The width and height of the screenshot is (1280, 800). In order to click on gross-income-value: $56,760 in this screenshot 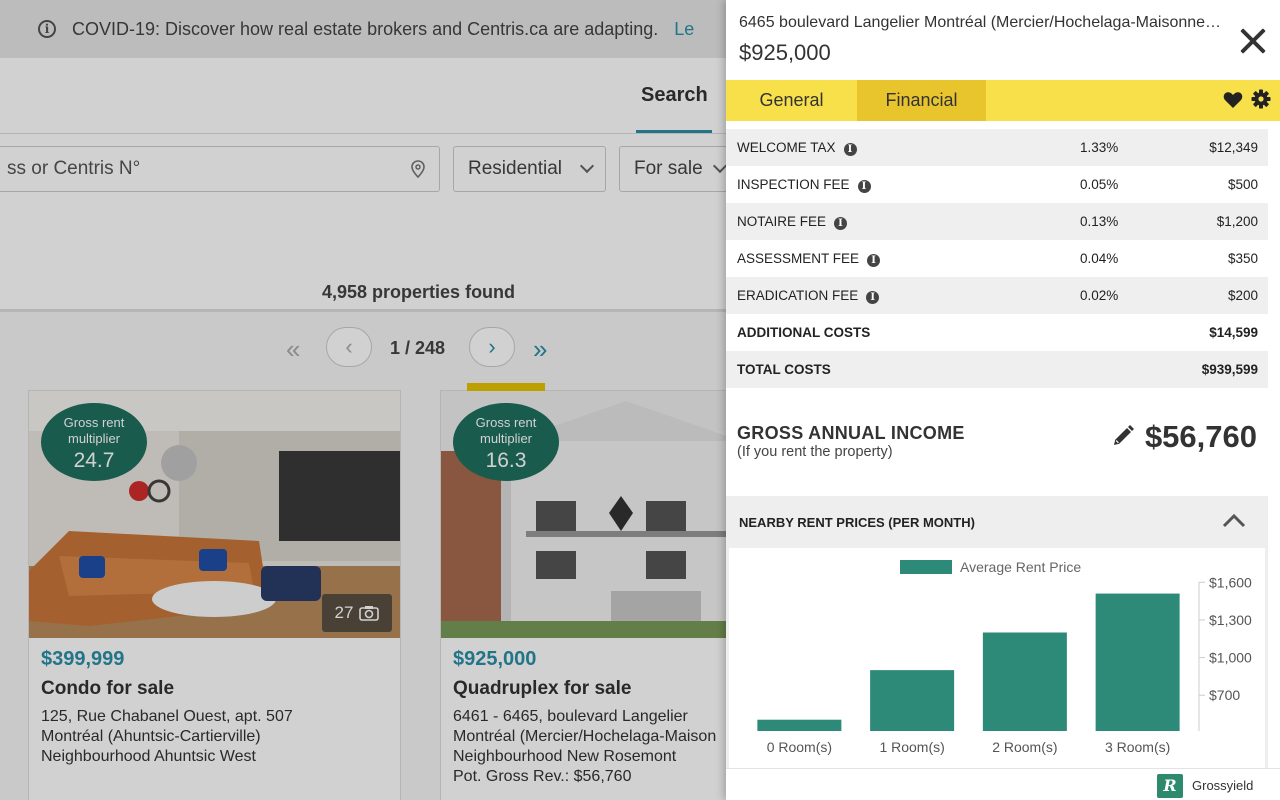, I will do `click(1200, 436)`.